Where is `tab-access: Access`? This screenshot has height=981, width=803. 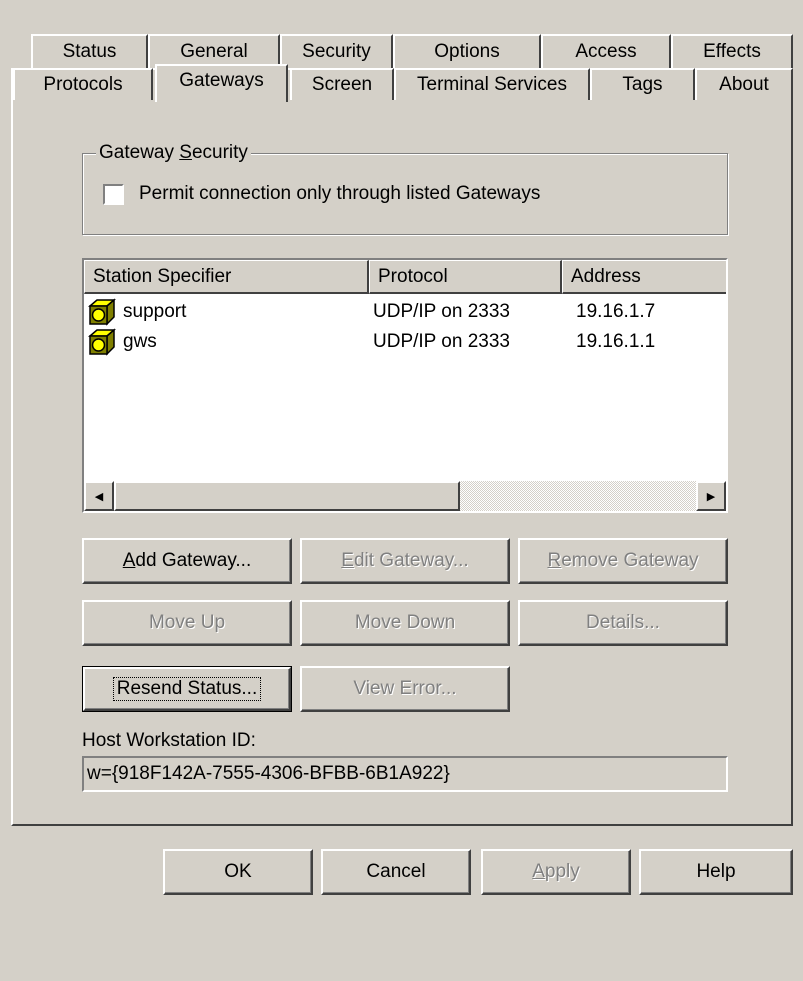 tab-access: Access is located at coordinates (606, 51).